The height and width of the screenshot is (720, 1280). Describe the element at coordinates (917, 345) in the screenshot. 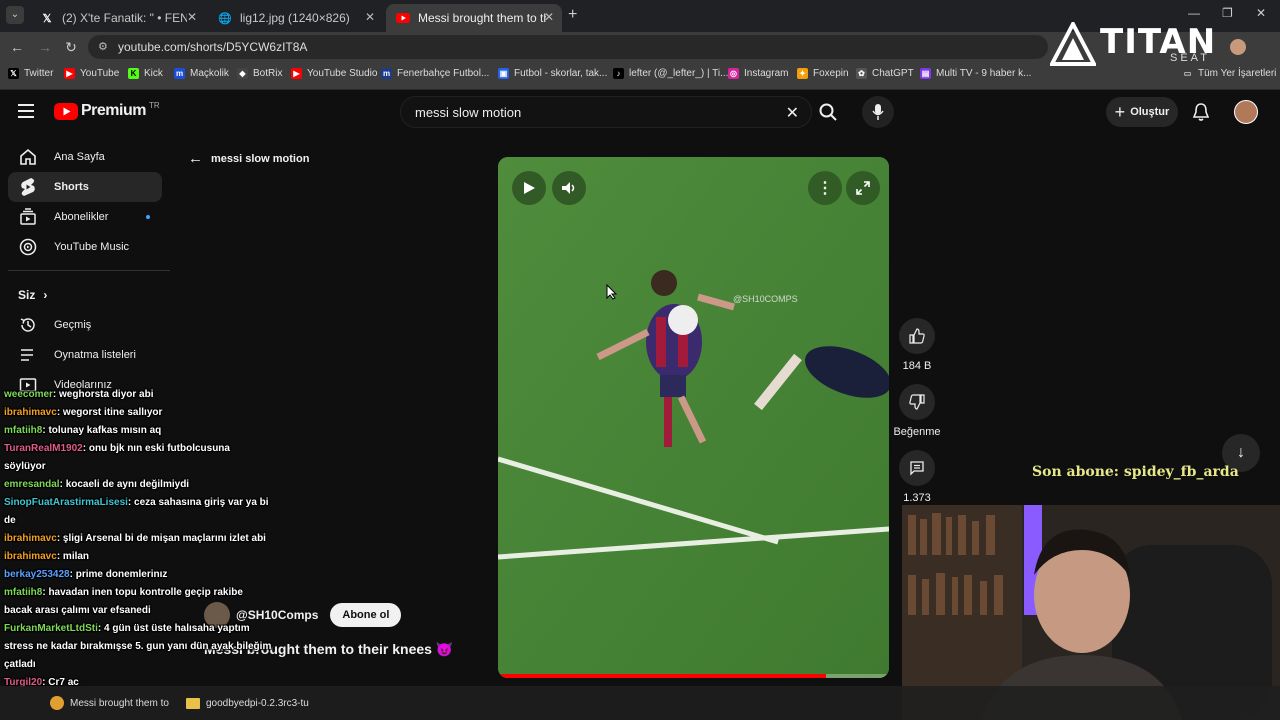

I see `like-button: 184 B` at that location.